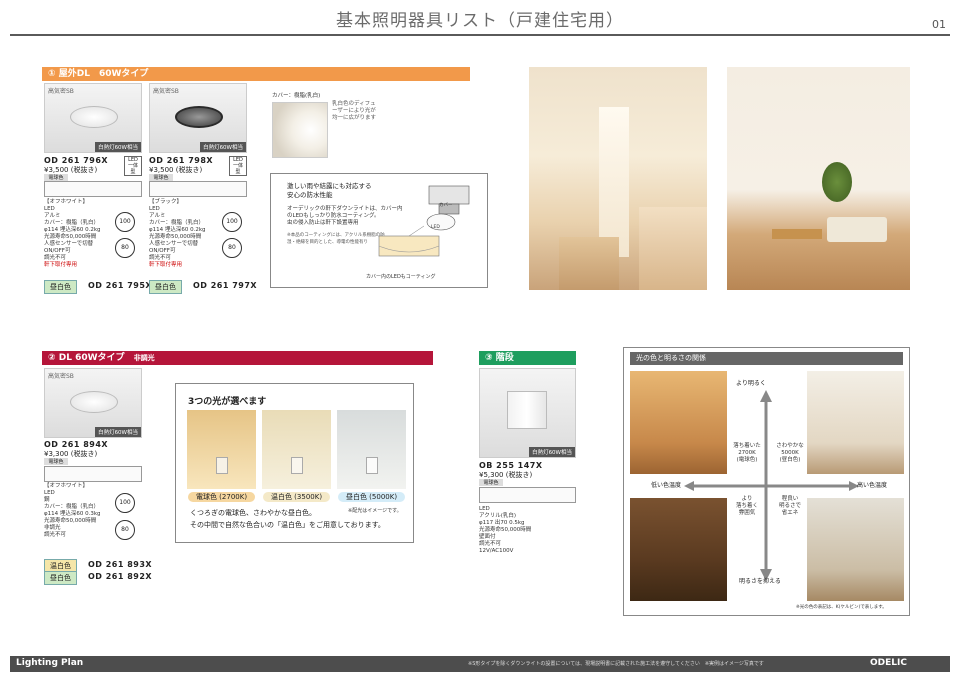  Describe the element at coordinates (47, 500) in the screenshot. I see `spec-item: 鋼` at that location.